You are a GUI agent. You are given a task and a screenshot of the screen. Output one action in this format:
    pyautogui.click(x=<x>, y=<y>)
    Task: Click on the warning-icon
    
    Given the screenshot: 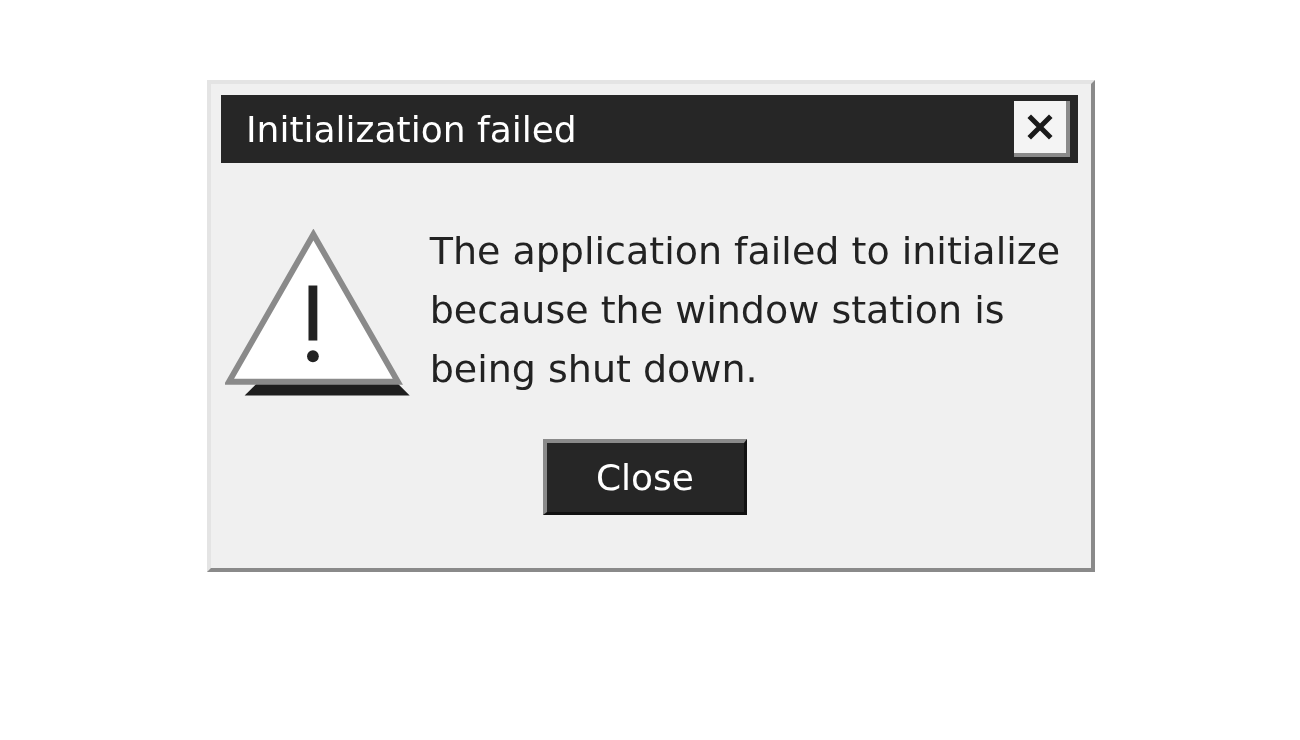 What is the action you would take?
    pyautogui.click(x=317, y=314)
    